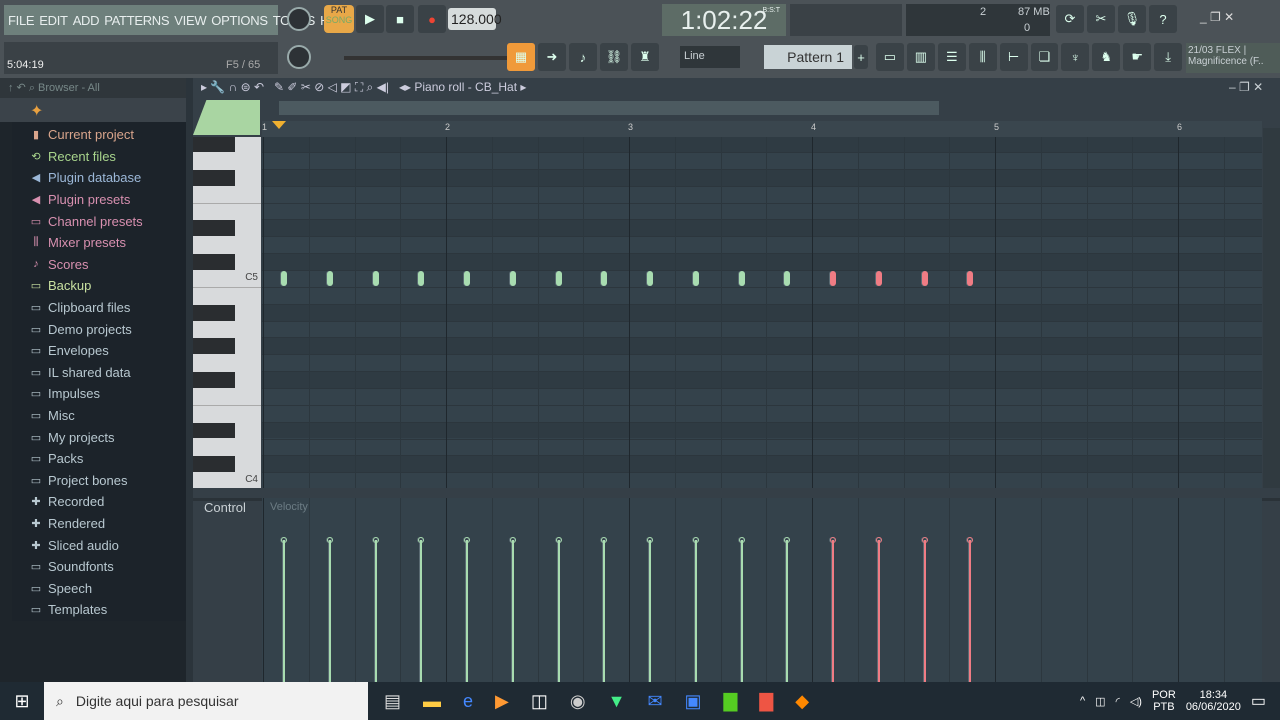 This screenshot has width=1280, height=720. Describe the element at coordinates (93, 110) in the screenshot. I see `browser-tabs: ✦` at that location.